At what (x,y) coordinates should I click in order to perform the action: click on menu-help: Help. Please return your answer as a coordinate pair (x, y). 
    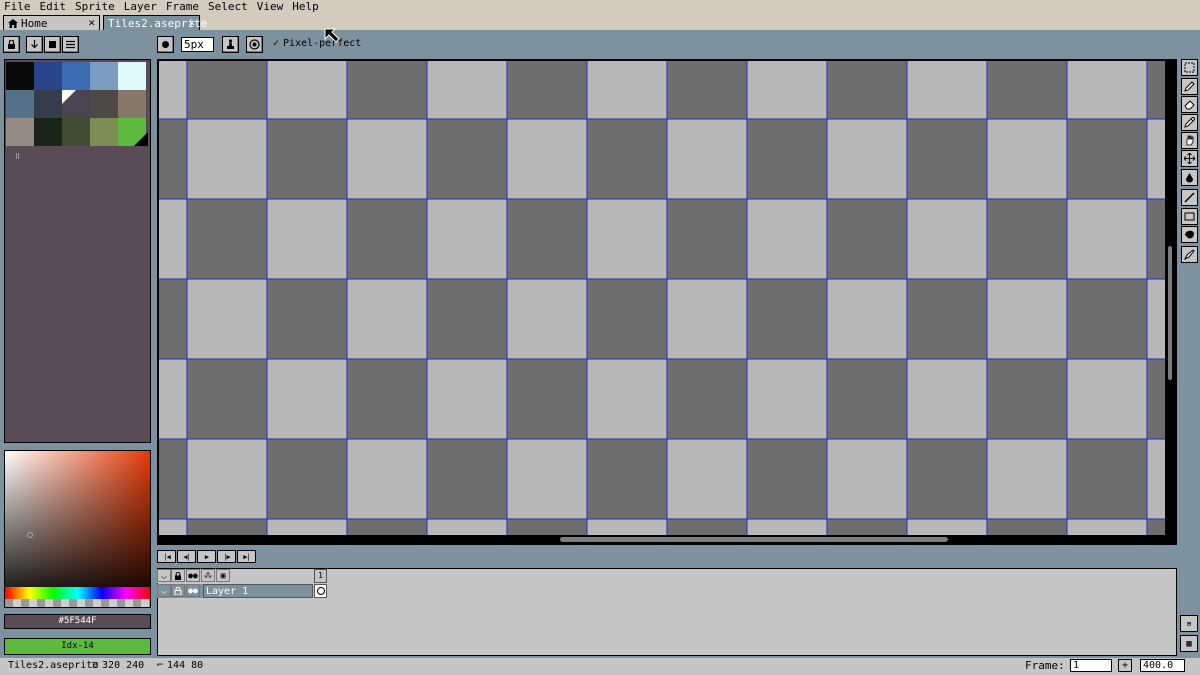
    Looking at the image, I should click on (305, 6).